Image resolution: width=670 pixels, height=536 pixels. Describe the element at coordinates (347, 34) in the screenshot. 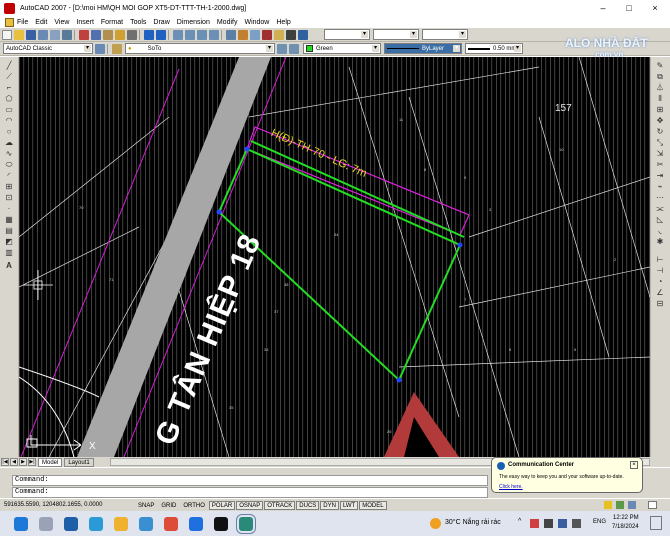

I see `text-style-select: ▾` at that location.